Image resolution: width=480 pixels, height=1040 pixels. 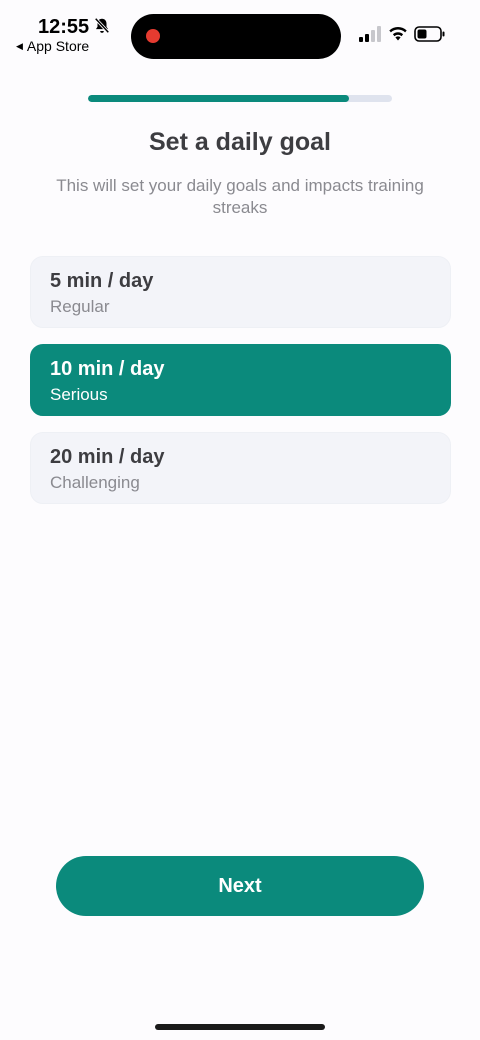 I want to click on goal-option-title: 10 min / day, so click(x=107, y=369).